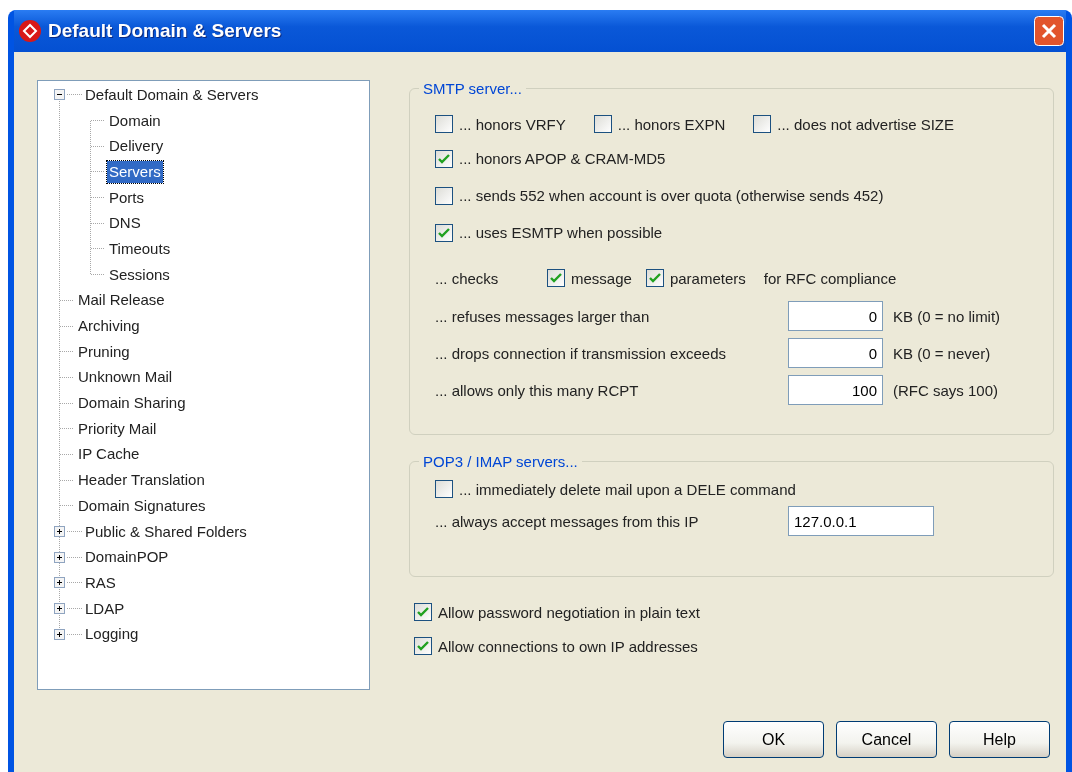  I want to click on hint-label: KB (0 = no limit), so click(947, 316).